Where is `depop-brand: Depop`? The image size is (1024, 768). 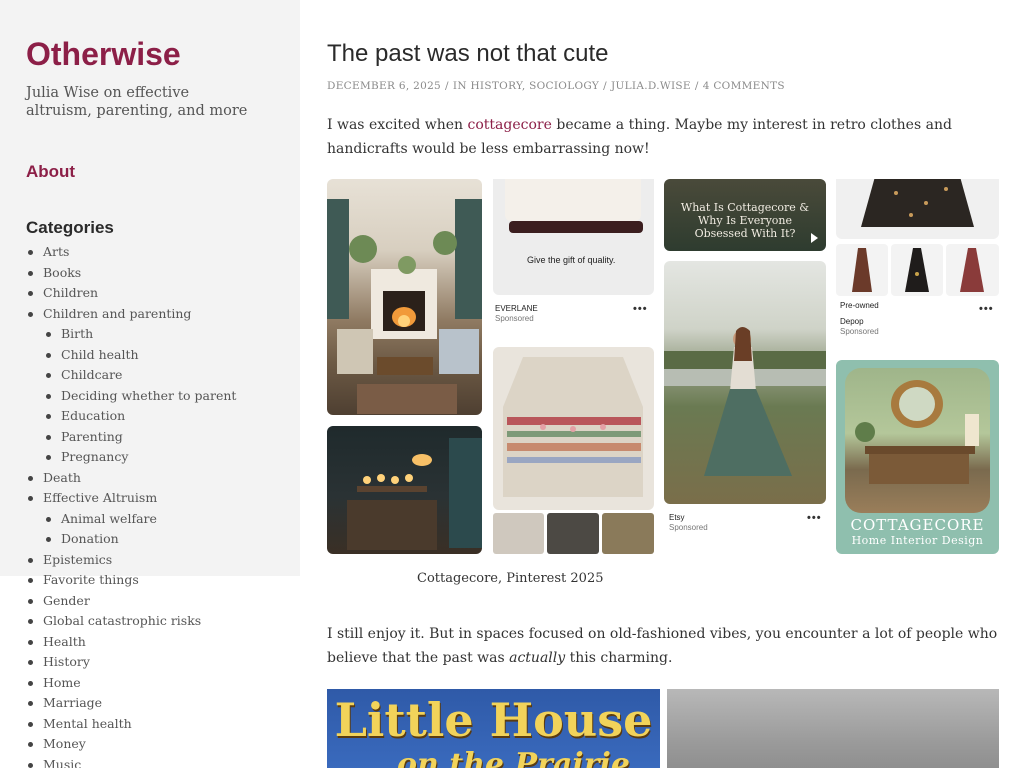 depop-brand: Depop is located at coordinates (852, 321).